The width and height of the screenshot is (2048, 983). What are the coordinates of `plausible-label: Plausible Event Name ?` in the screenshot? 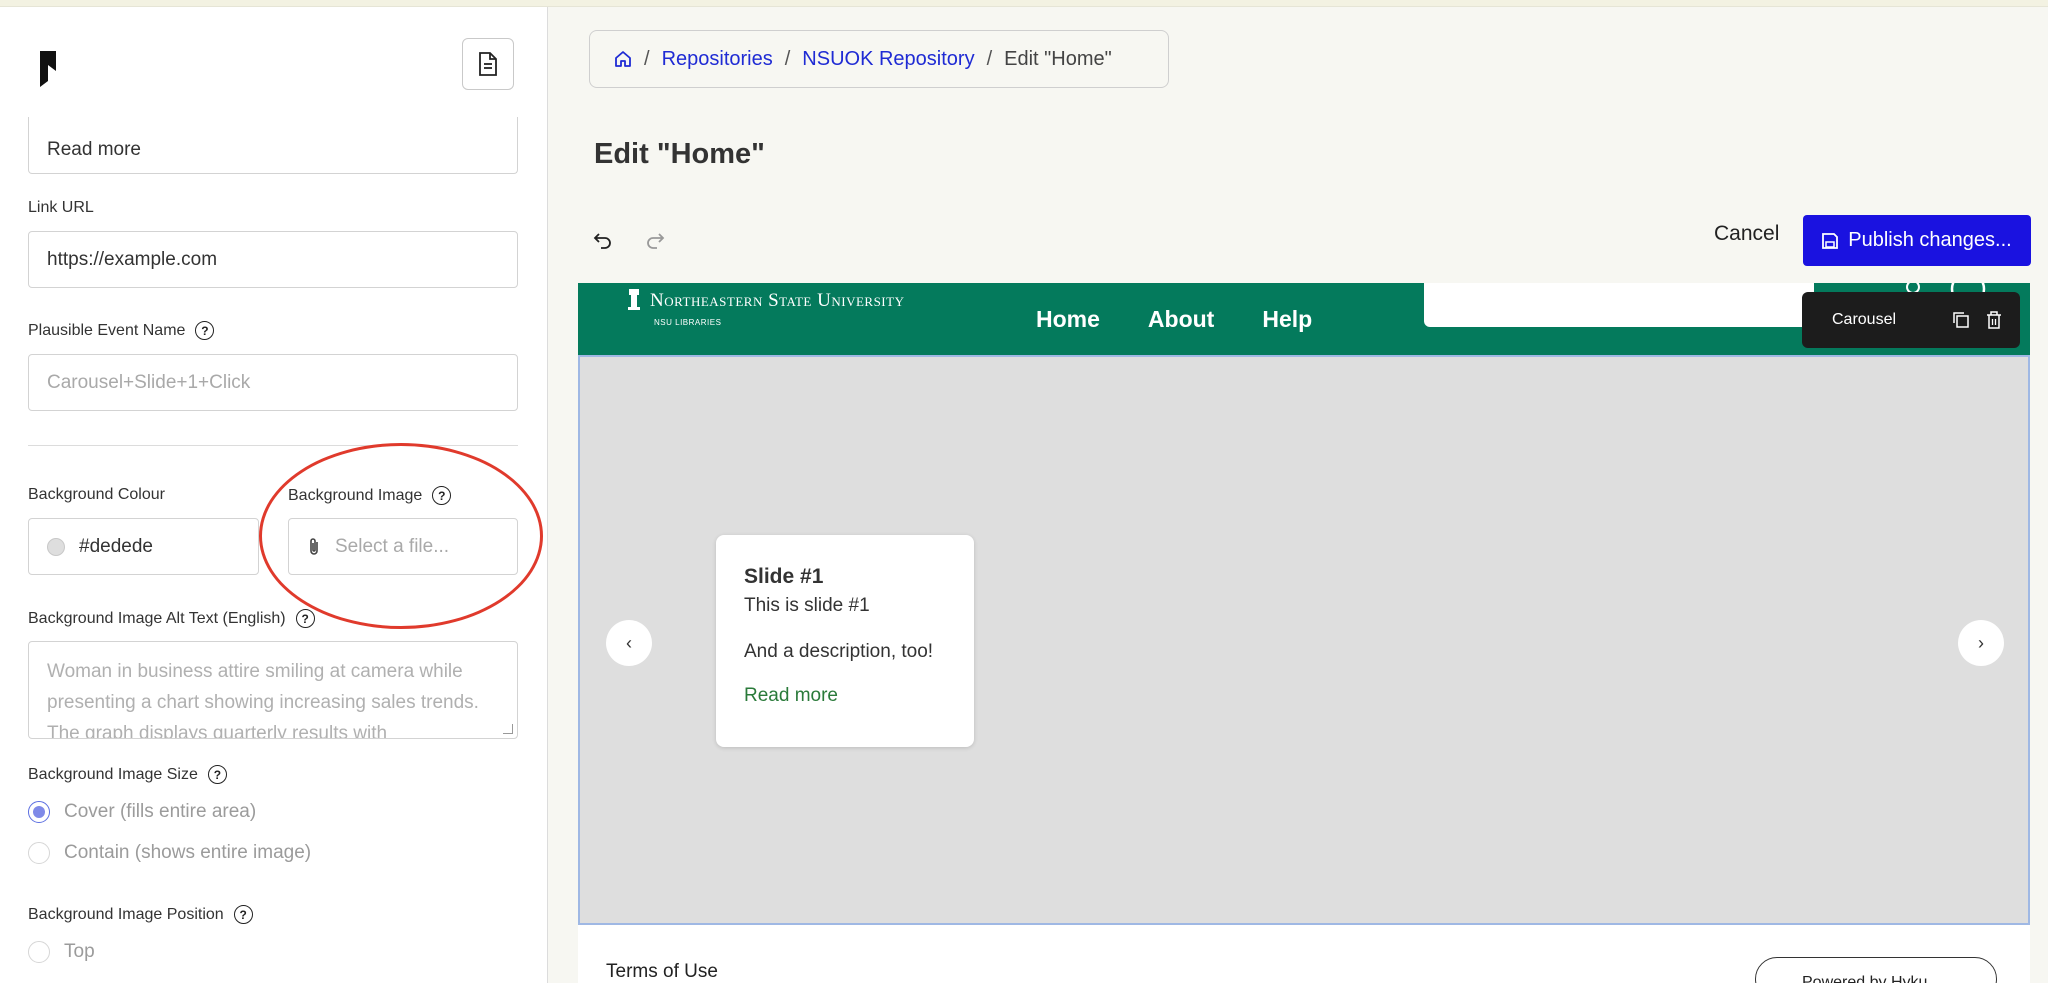 It's located at (121, 330).